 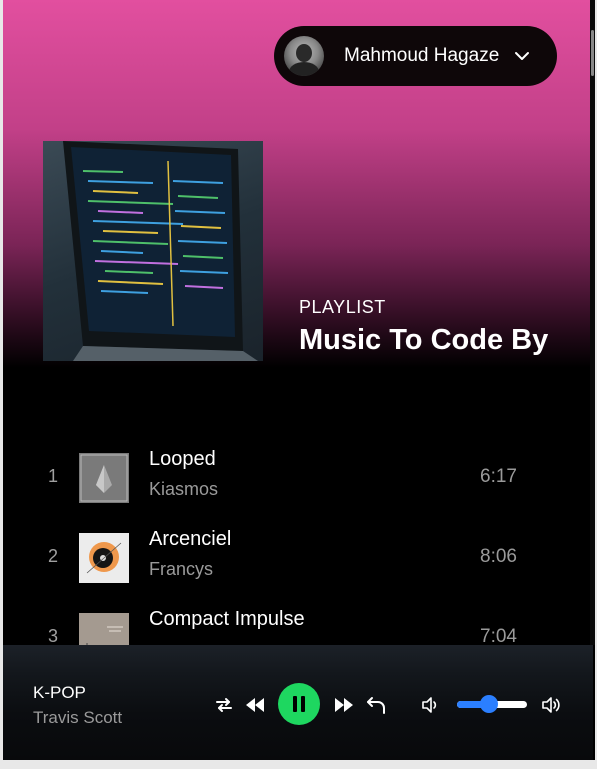 I want to click on track-number: 1, so click(x=53, y=476).